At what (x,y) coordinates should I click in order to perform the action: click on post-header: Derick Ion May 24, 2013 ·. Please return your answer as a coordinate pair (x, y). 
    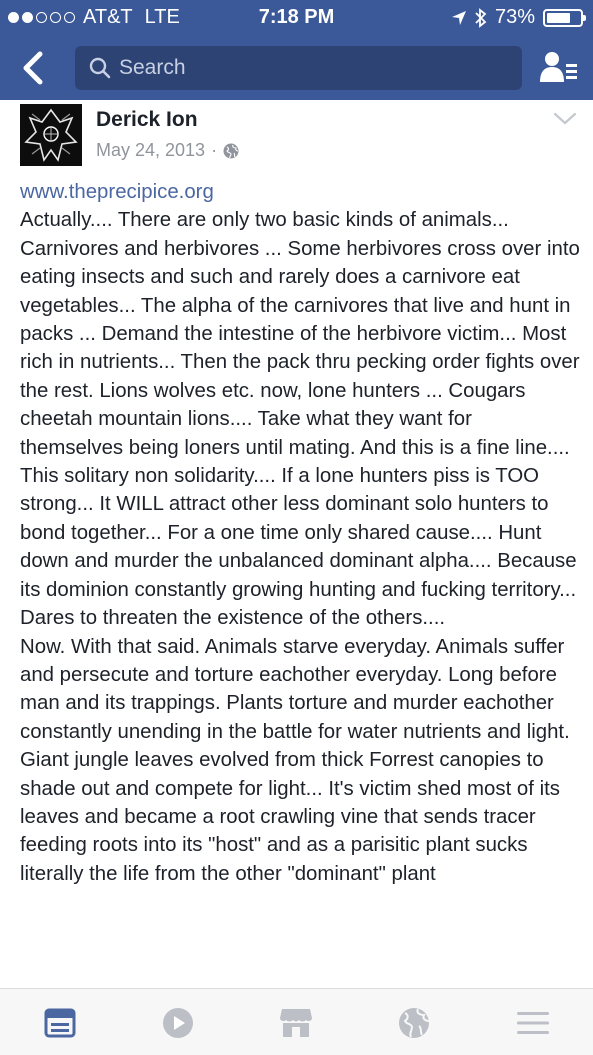
    Looking at the image, I should click on (296, 136).